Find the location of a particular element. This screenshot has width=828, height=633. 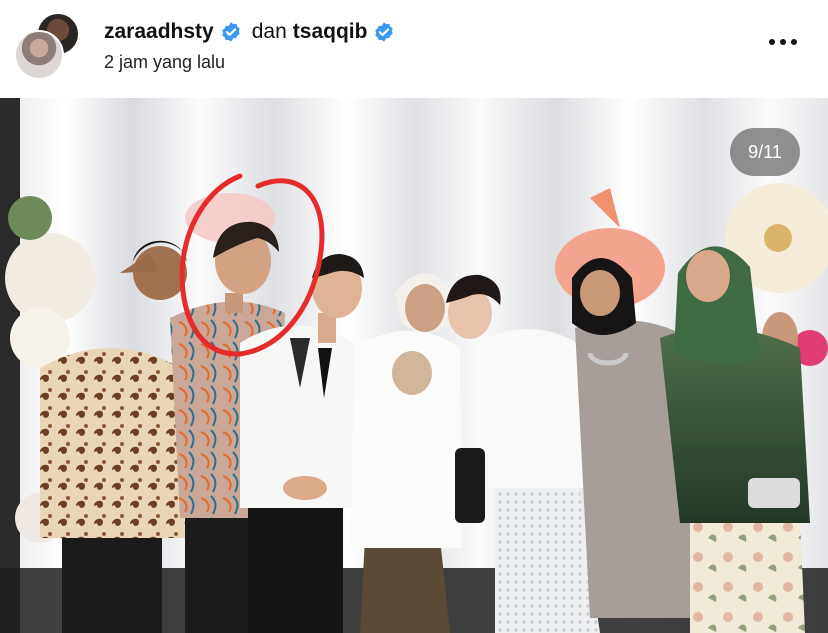

collab-avatars is located at coordinates (47, 46).